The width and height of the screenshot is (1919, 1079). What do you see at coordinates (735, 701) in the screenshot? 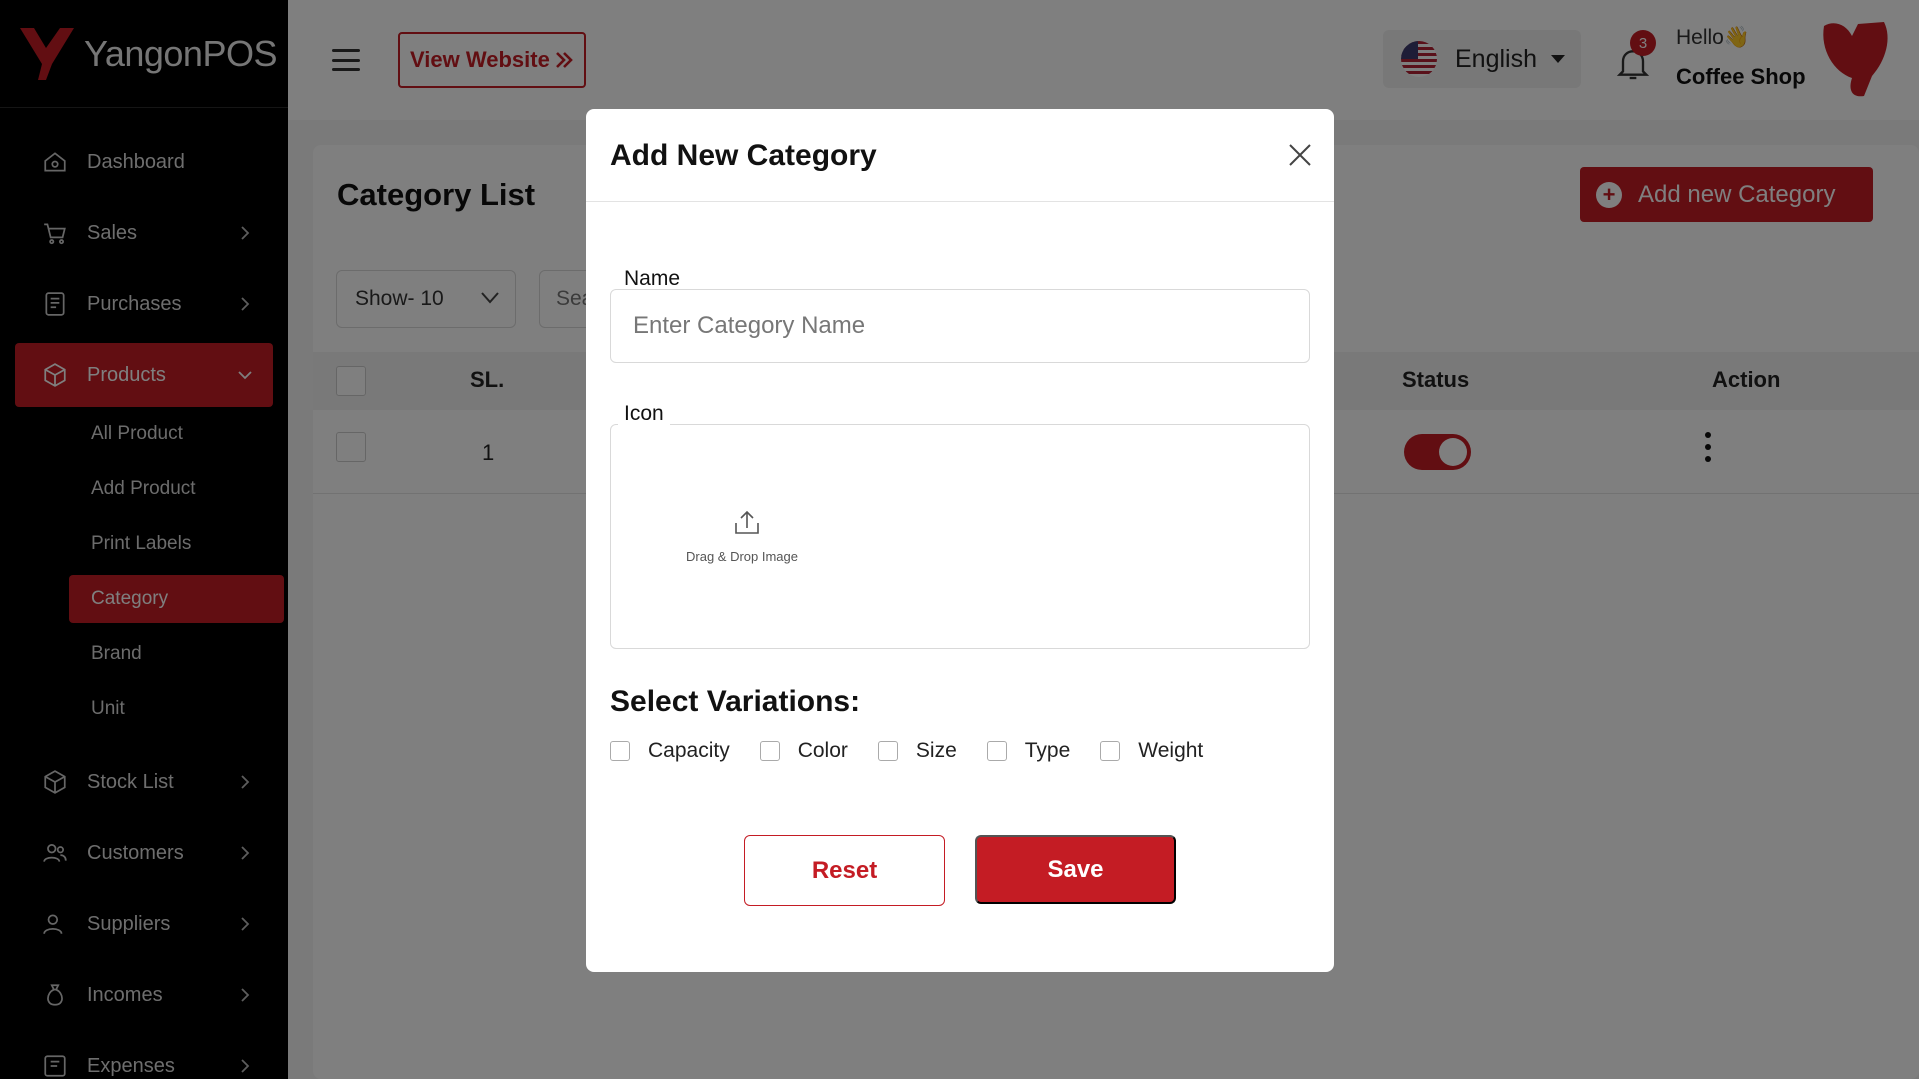
I see `variations-title: Select Variations:` at bounding box center [735, 701].